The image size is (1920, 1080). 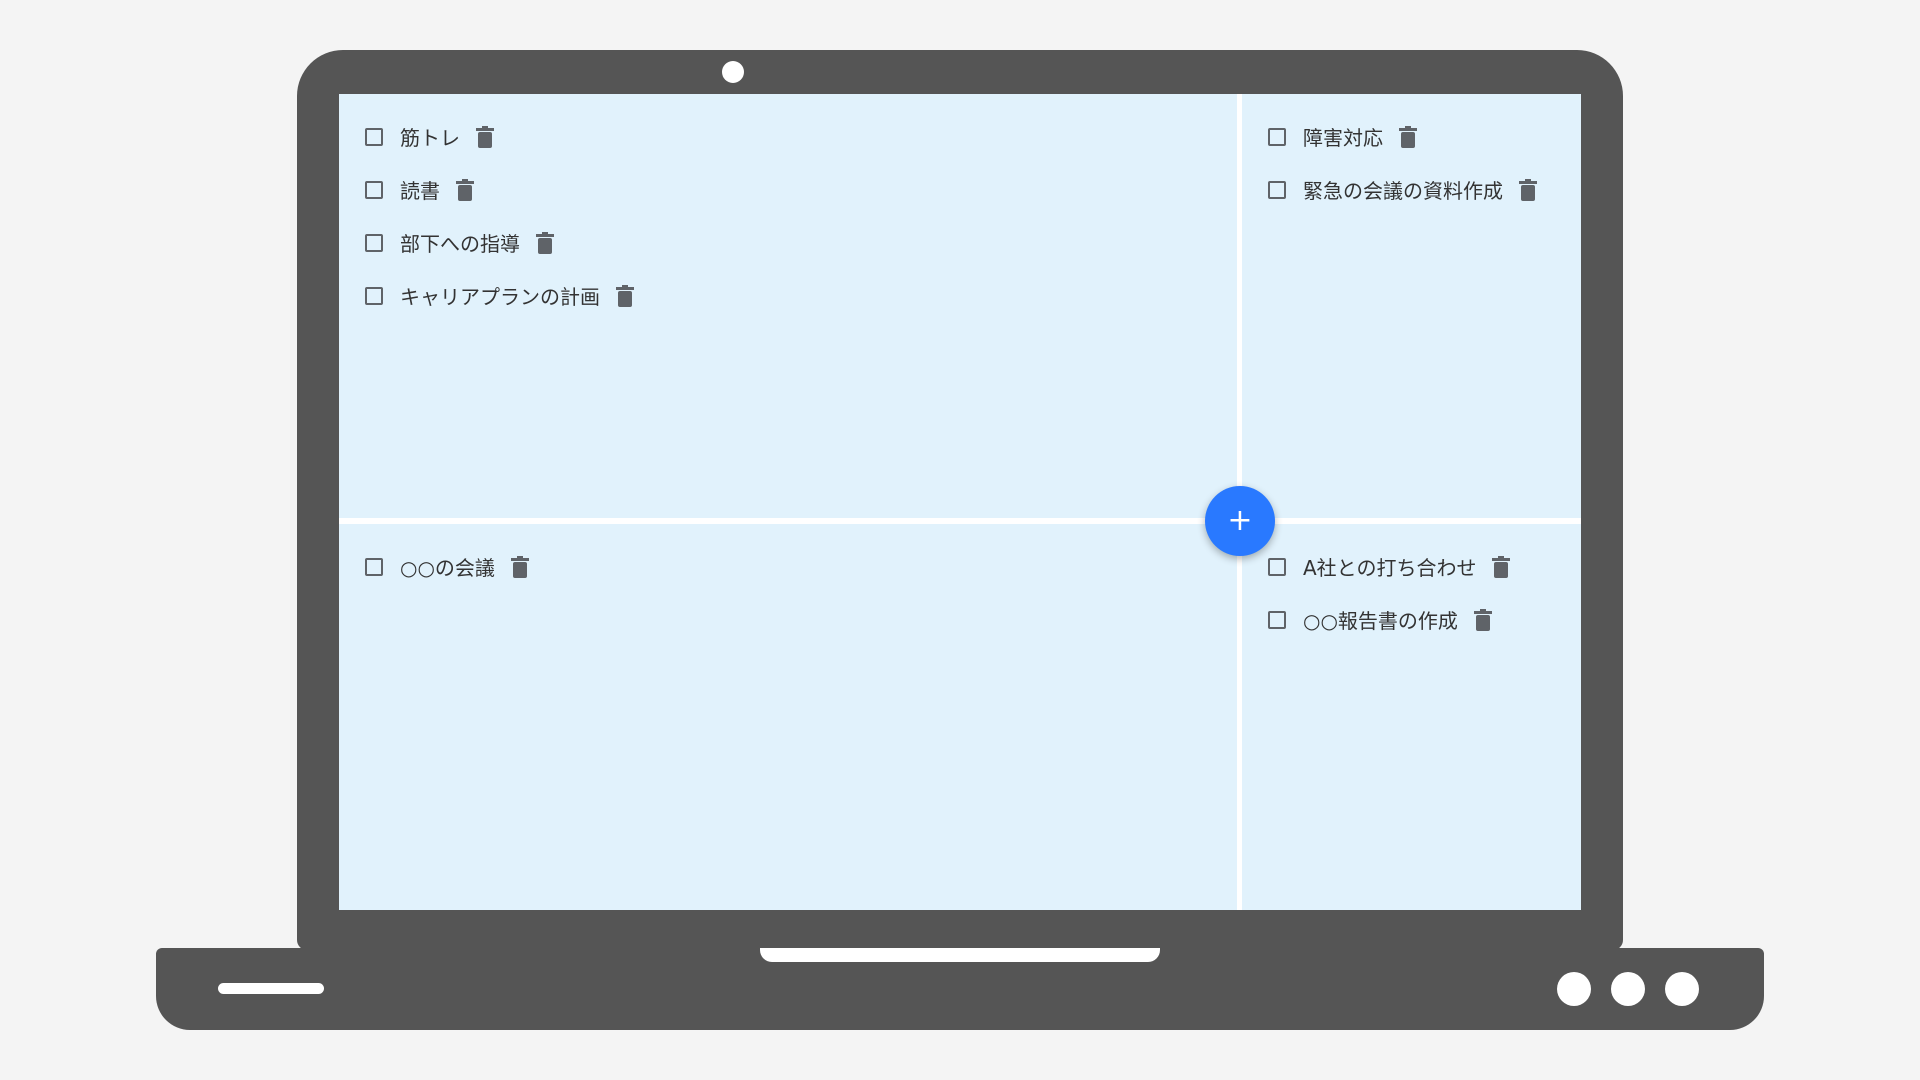 I want to click on quadrant-top-right: 障害対応 緊急の会議の資料作成, so click(x=1411, y=306).